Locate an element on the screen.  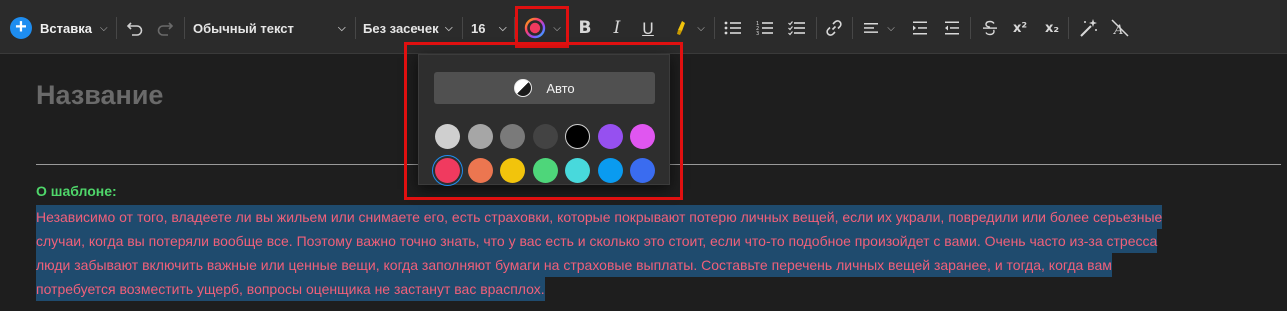
strikethrough-button is located at coordinates (990, 28).